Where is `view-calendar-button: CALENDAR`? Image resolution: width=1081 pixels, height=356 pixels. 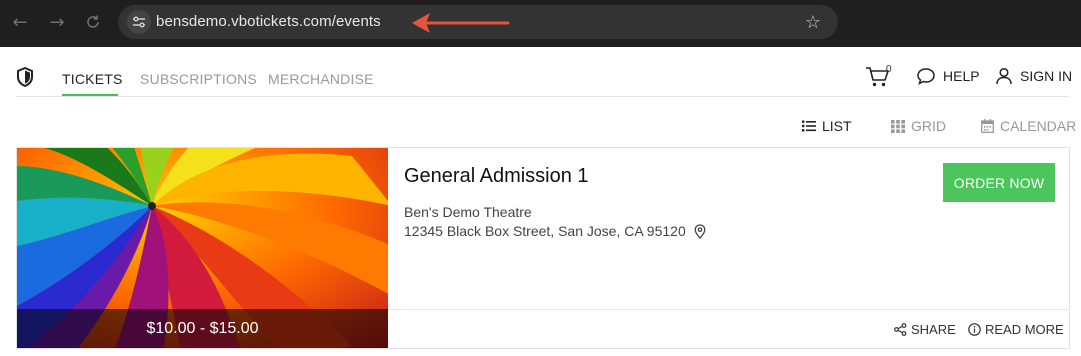 view-calendar-button: CALENDAR is located at coordinates (1028, 126).